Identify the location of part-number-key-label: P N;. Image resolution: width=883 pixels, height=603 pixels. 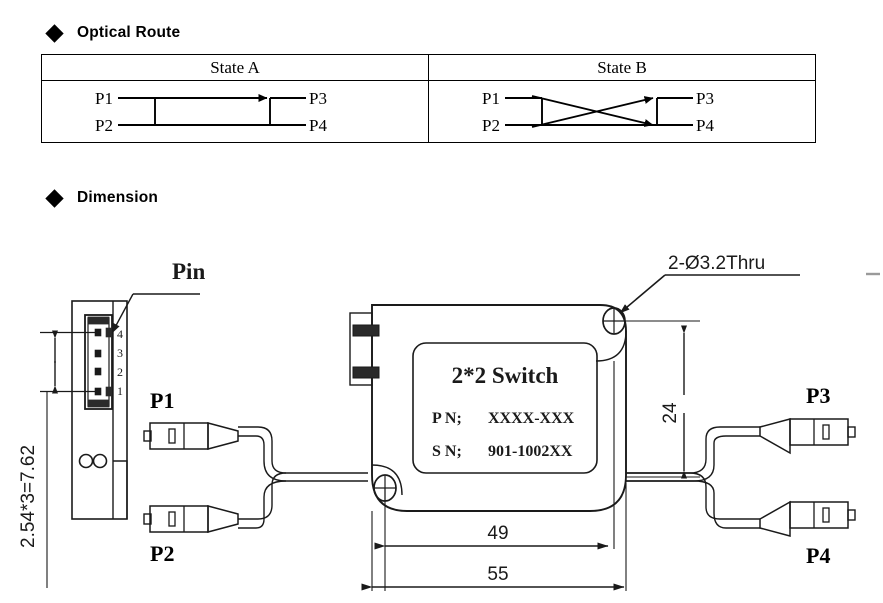
(447, 418).